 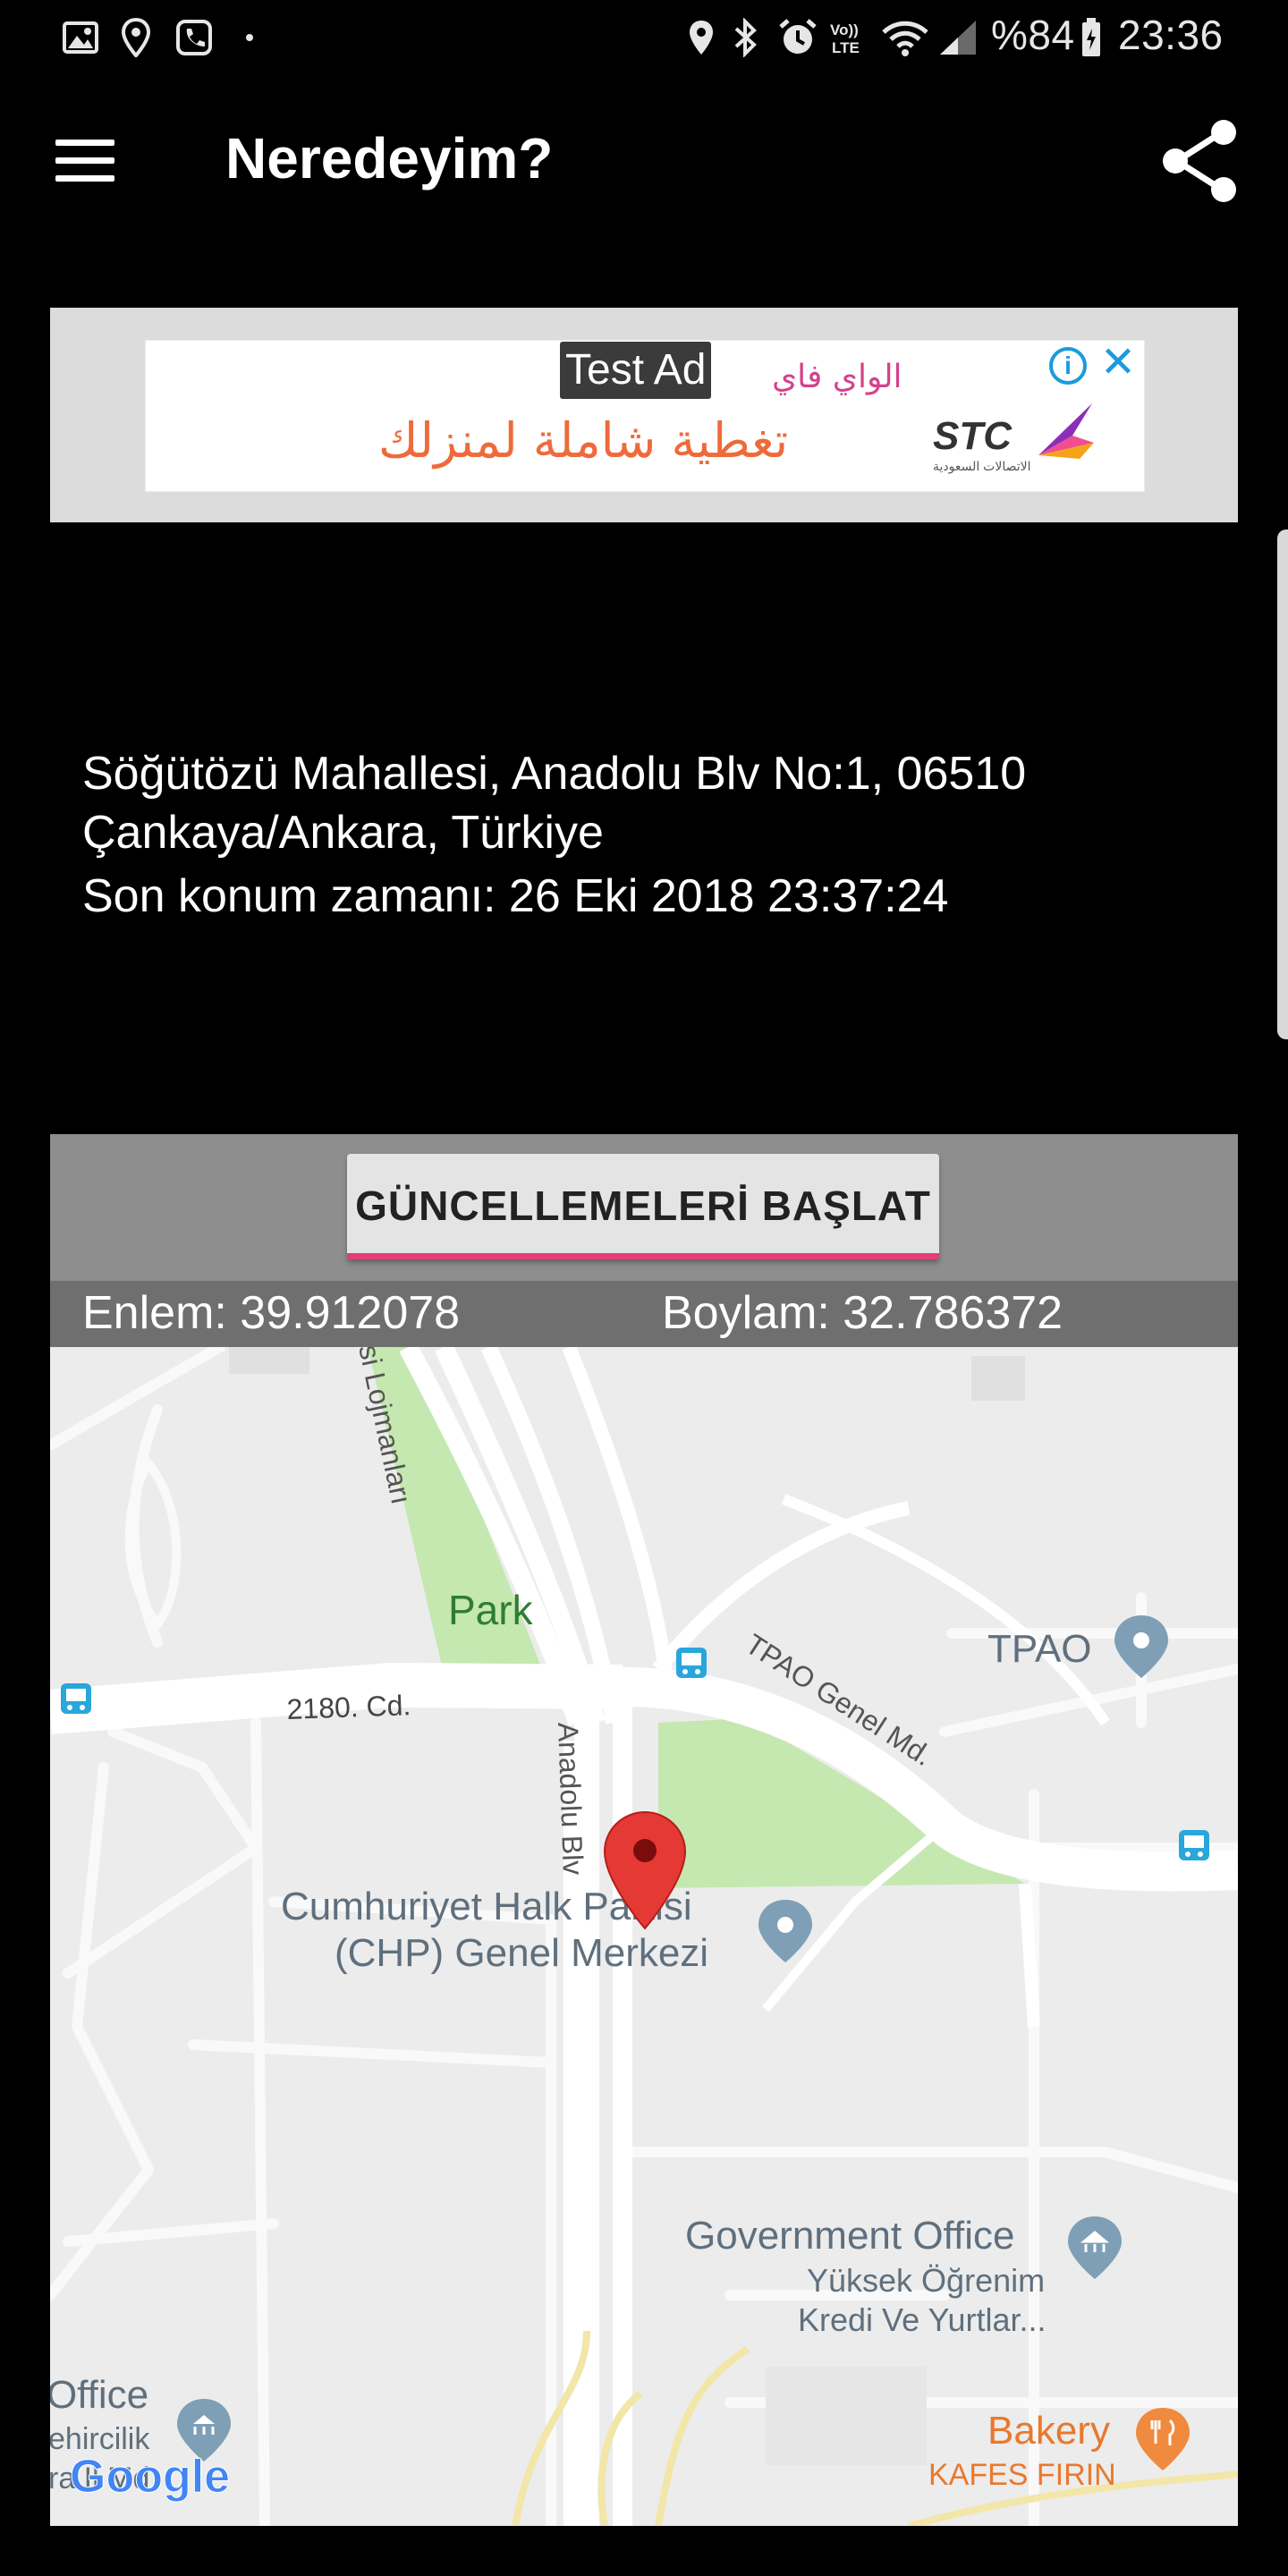 What do you see at coordinates (982, 466) in the screenshot?
I see `ad-brand-subtitle: الاتصالات السعودية` at bounding box center [982, 466].